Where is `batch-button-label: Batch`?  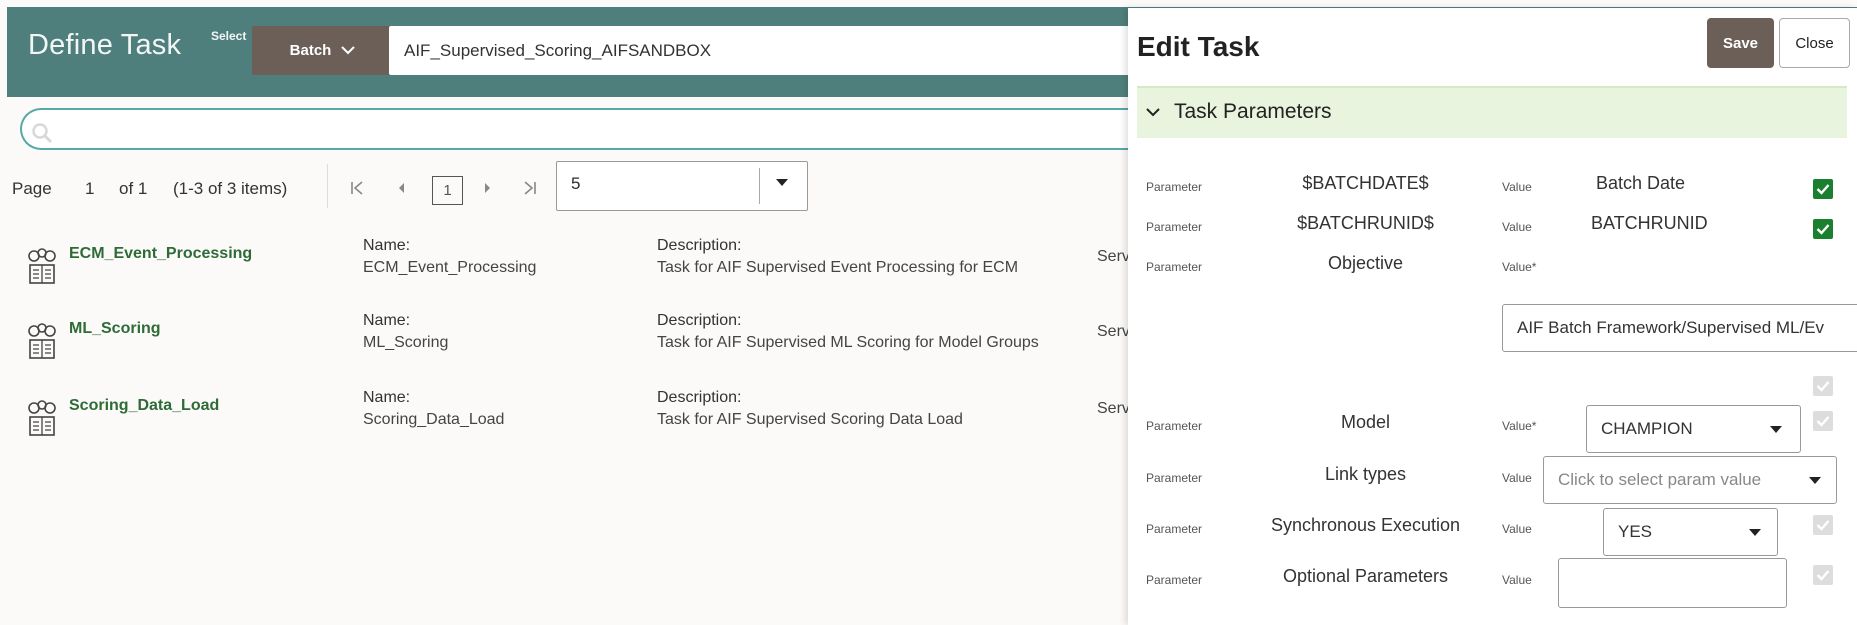
batch-button-label: Batch is located at coordinates (310, 50).